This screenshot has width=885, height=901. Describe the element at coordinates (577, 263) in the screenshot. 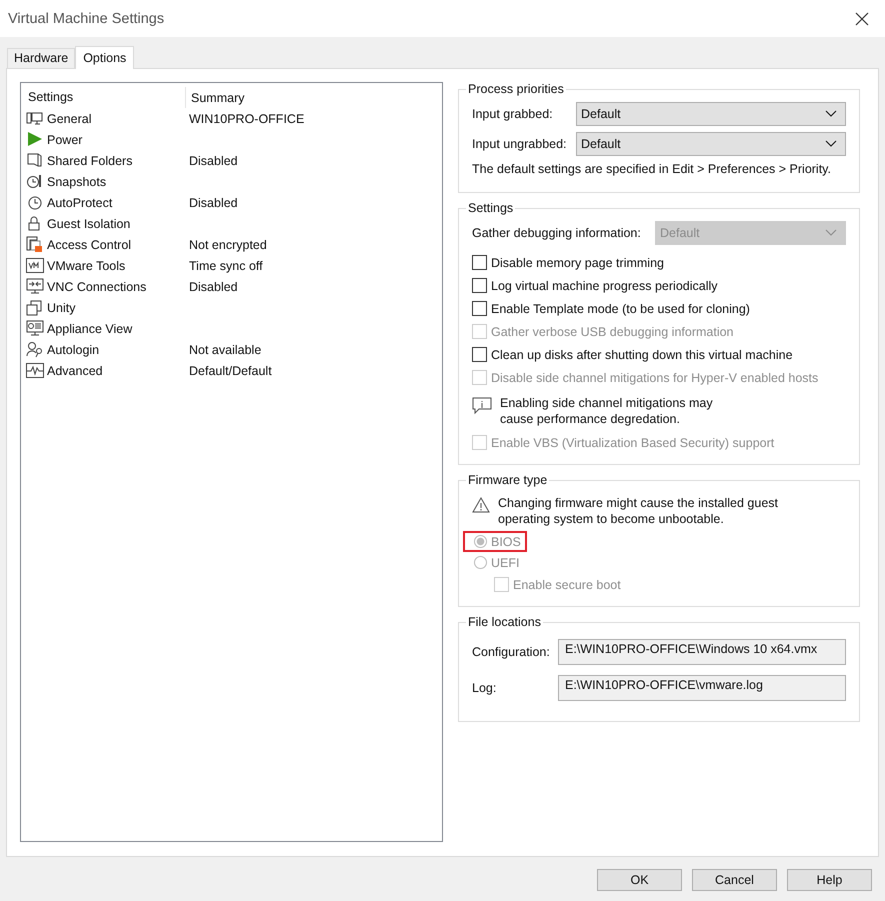

I see `checkbox-label: Disable memory page trimming` at that location.